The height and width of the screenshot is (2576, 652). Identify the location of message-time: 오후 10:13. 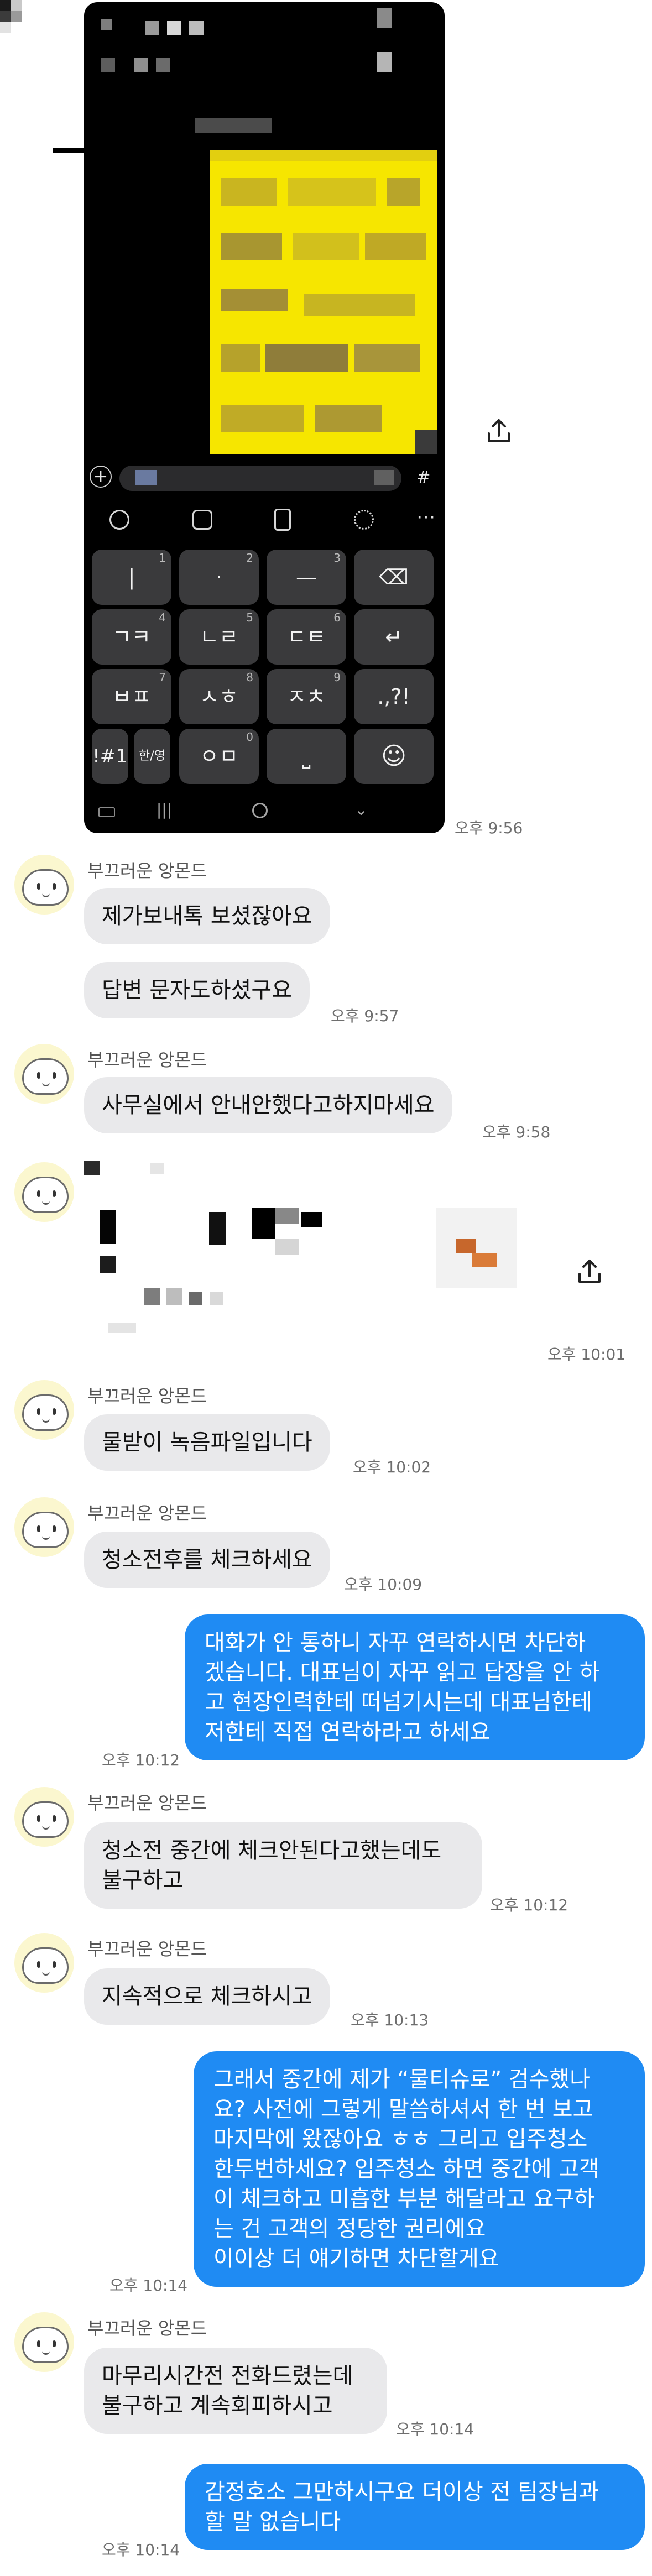
(390, 2020).